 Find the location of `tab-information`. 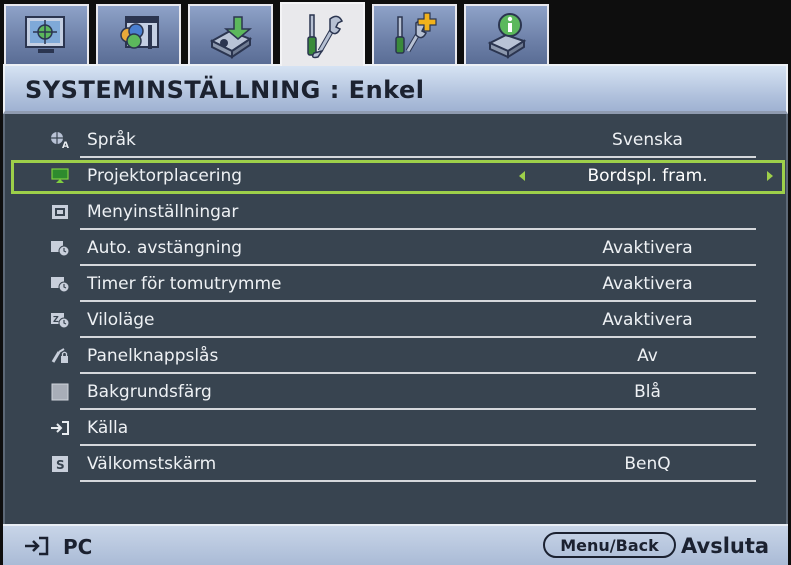

tab-information is located at coordinates (506, 34).